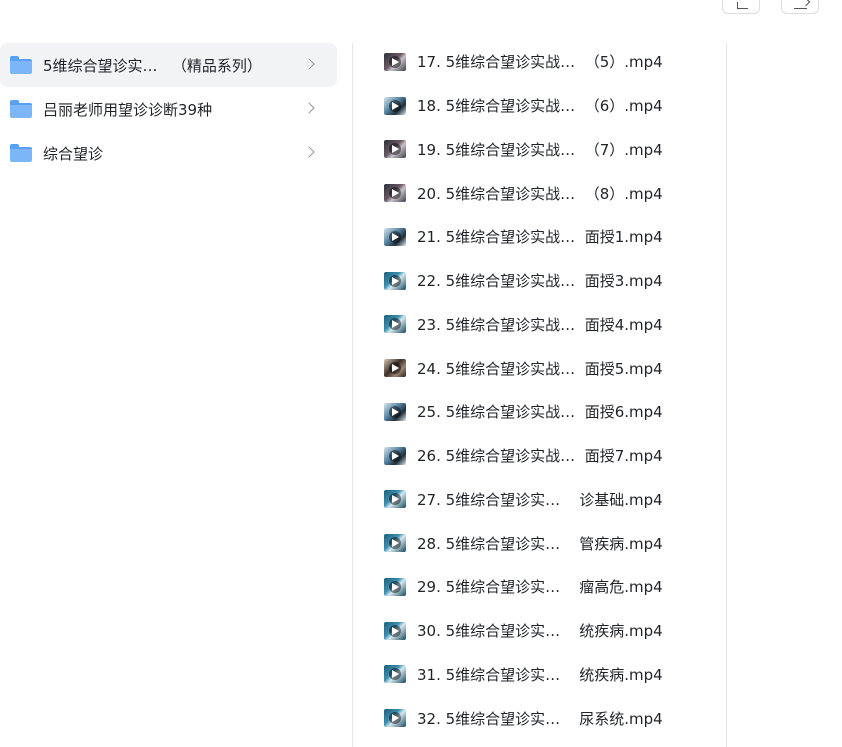 This screenshot has height=747, width=842. I want to click on file-item-9: 25. 5维综合望诊实战… 面授6.mp4, so click(549, 412).